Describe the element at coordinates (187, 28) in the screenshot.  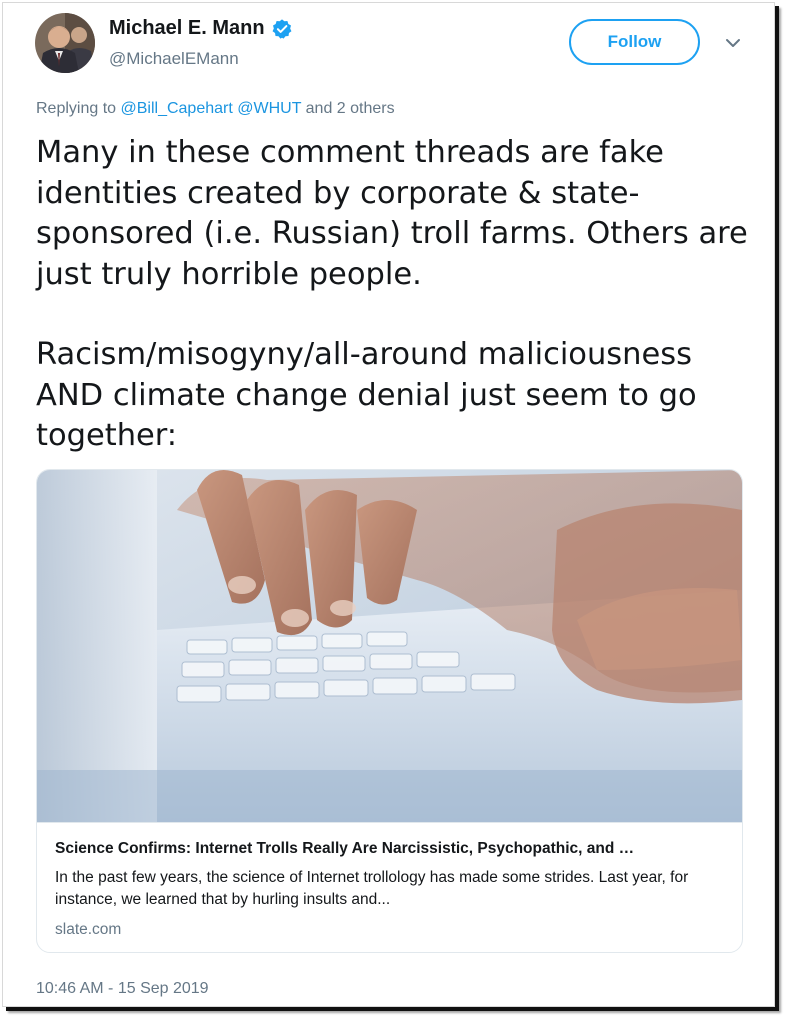
I see `author-display-name: Michael E. Mann` at that location.